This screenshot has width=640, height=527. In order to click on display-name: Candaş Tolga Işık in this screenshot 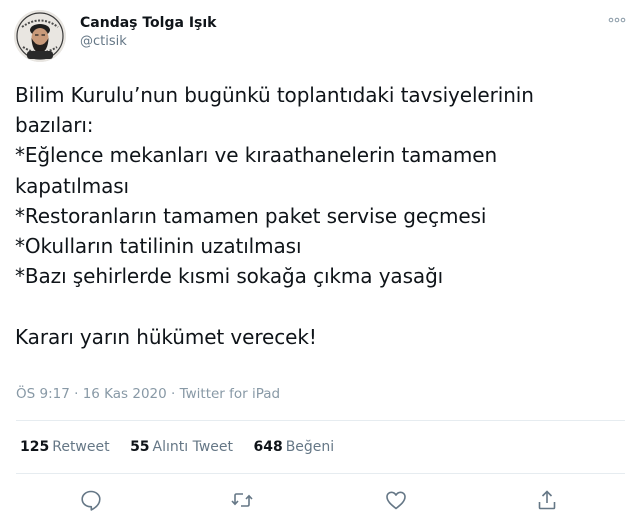, I will do `click(148, 23)`.